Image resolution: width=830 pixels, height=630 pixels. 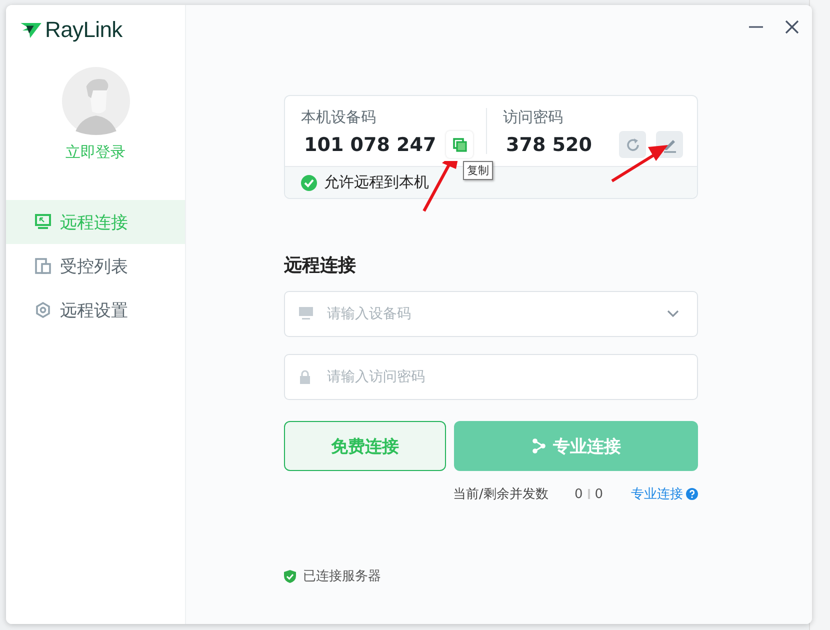 What do you see at coordinates (96, 152) in the screenshot?
I see `login-link: 立即登录` at bounding box center [96, 152].